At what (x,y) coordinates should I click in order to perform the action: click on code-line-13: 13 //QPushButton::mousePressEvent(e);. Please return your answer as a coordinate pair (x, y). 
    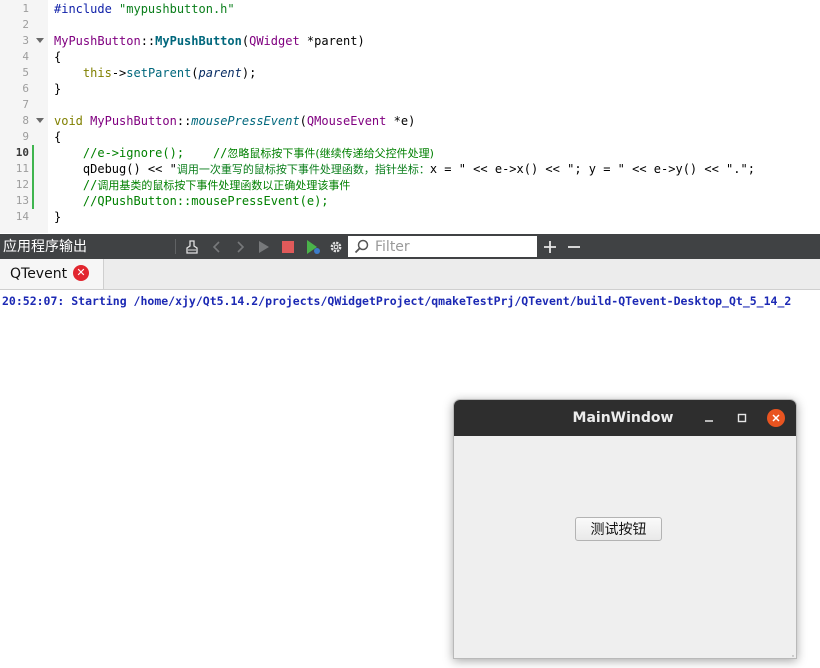
    Looking at the image, I should click on (410, 201).